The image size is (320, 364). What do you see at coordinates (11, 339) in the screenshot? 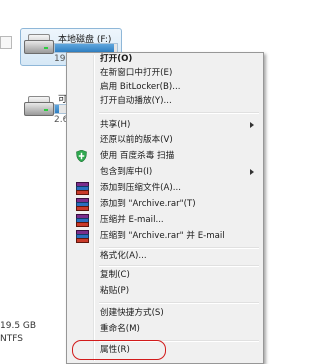
I see `details-filesystem: NTFS` at bounding box center [11, 339].